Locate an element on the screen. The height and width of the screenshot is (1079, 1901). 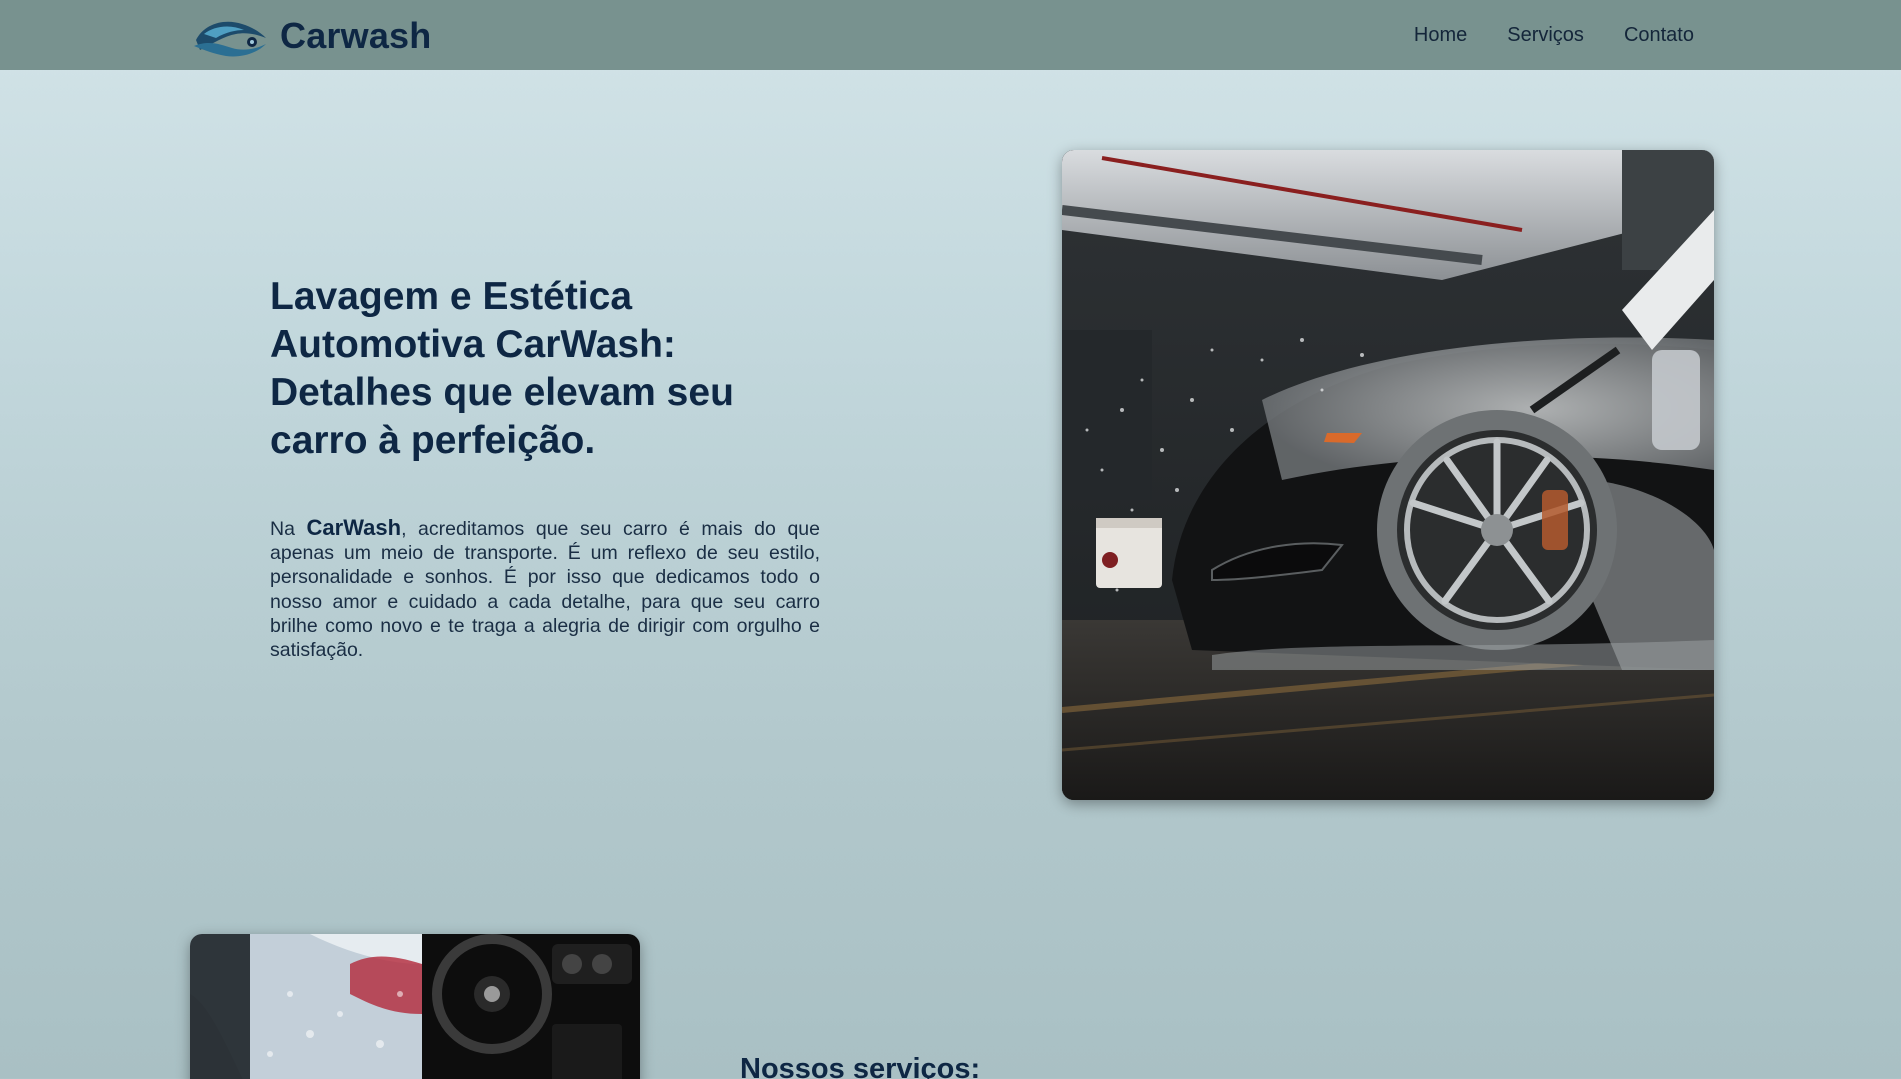
brand: Carwash is located at coordinates (310, 36).